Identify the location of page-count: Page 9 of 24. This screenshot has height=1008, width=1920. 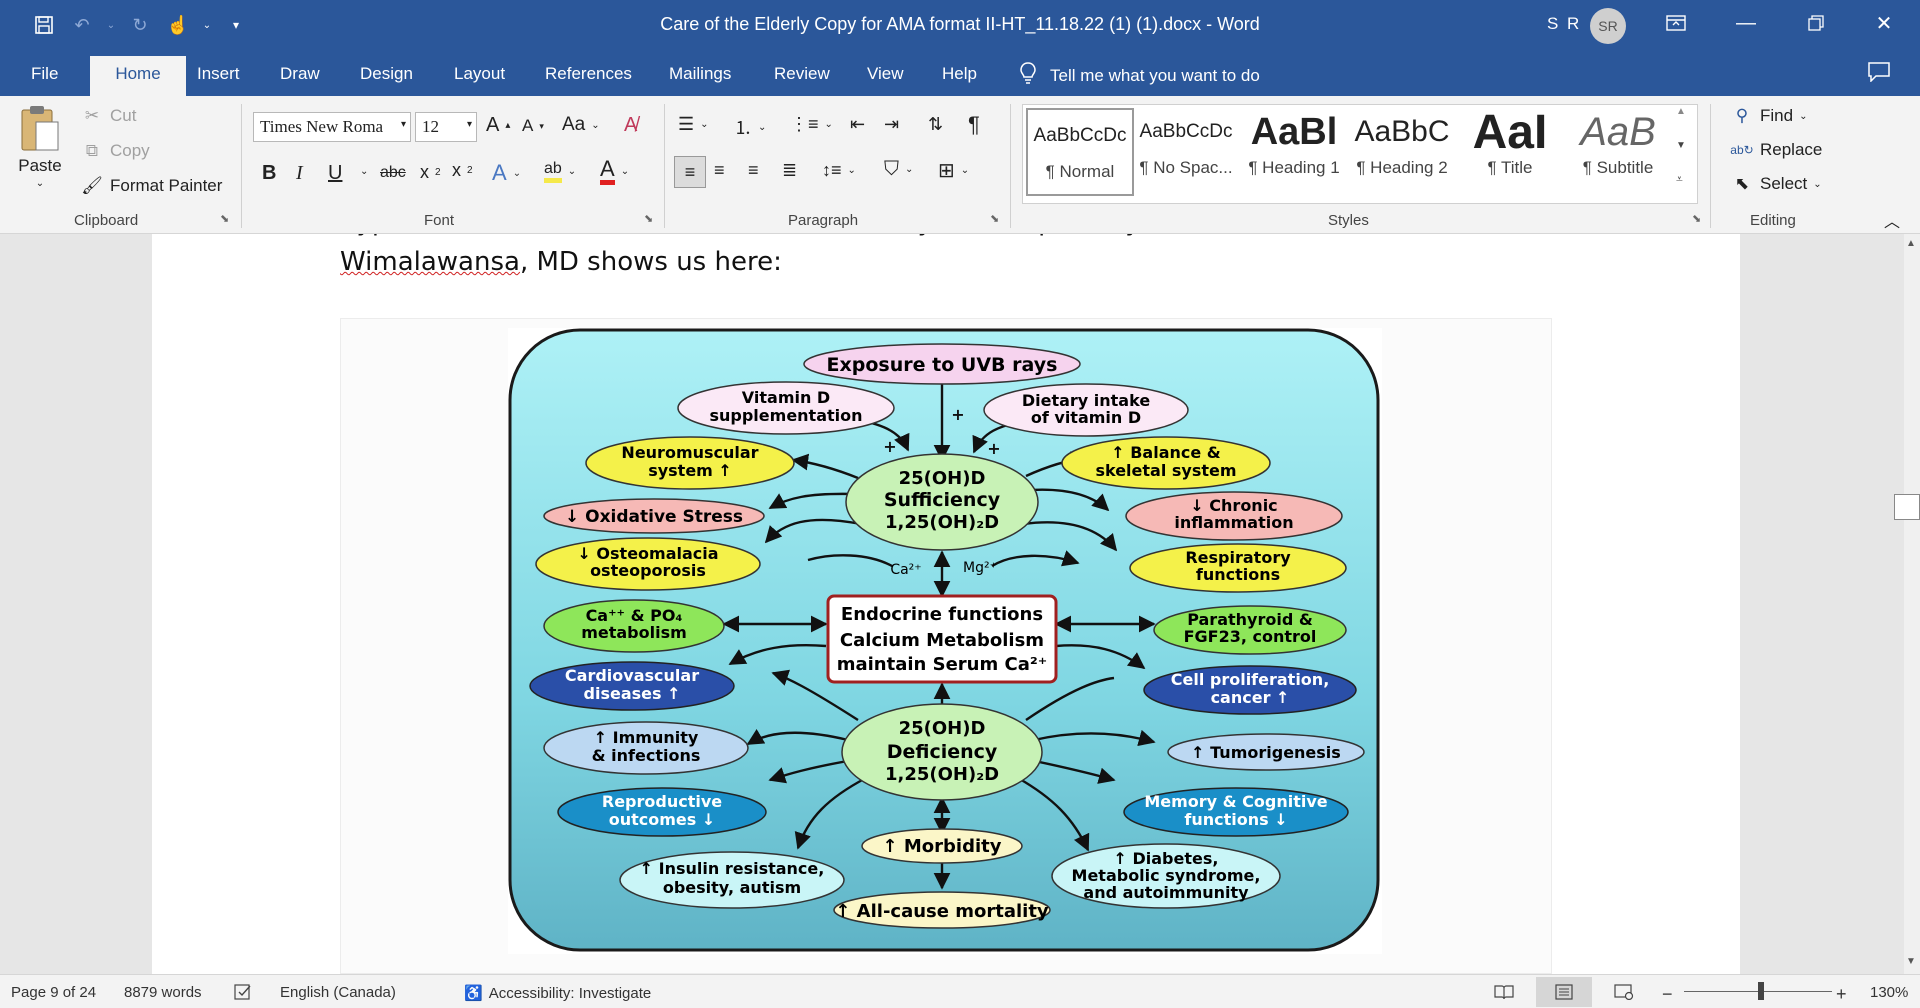
(53, 992).